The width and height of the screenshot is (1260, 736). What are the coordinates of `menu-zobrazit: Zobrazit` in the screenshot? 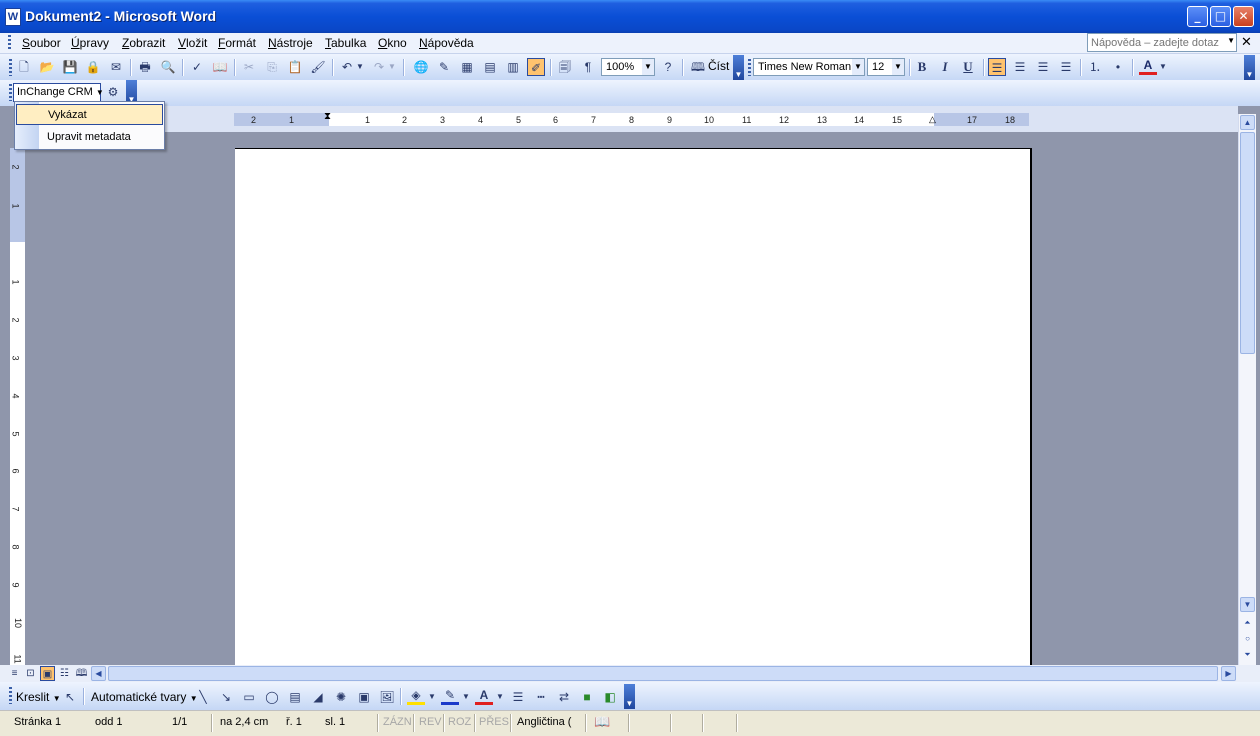 It's located at (143, 43).